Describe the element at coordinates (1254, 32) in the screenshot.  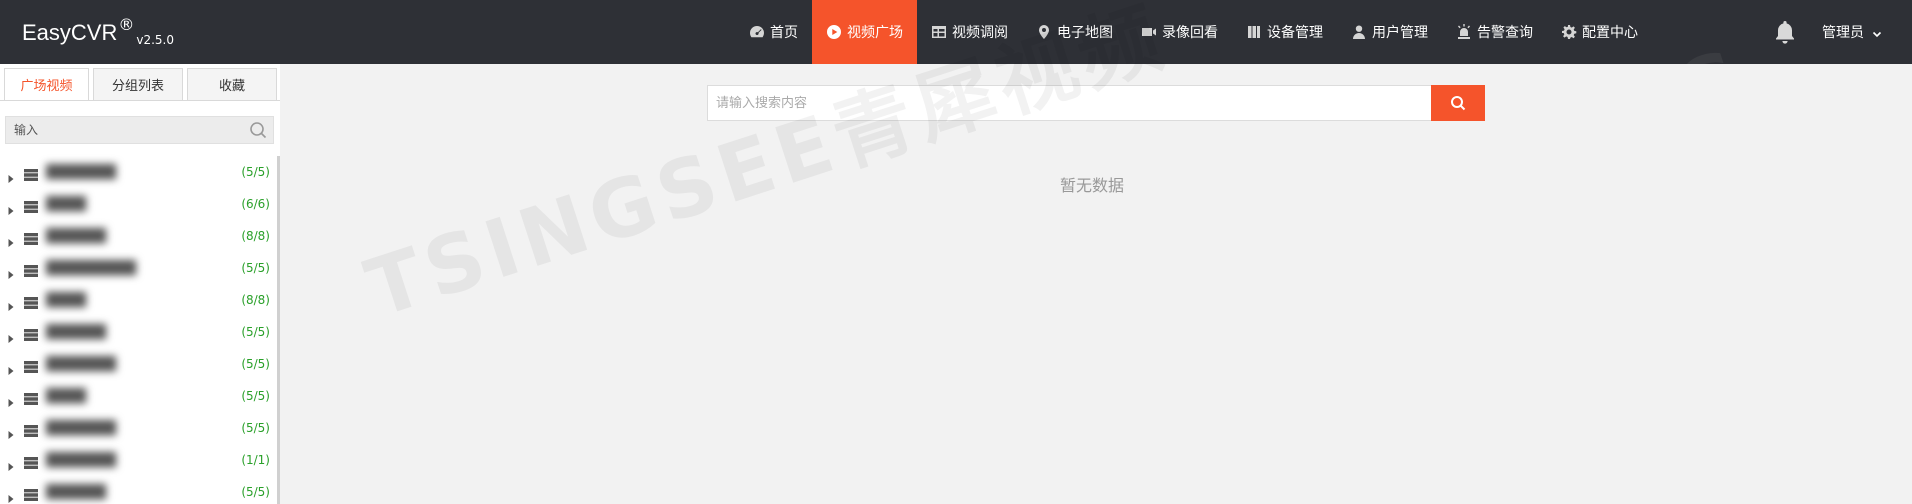
I see `device-icon` at that location.